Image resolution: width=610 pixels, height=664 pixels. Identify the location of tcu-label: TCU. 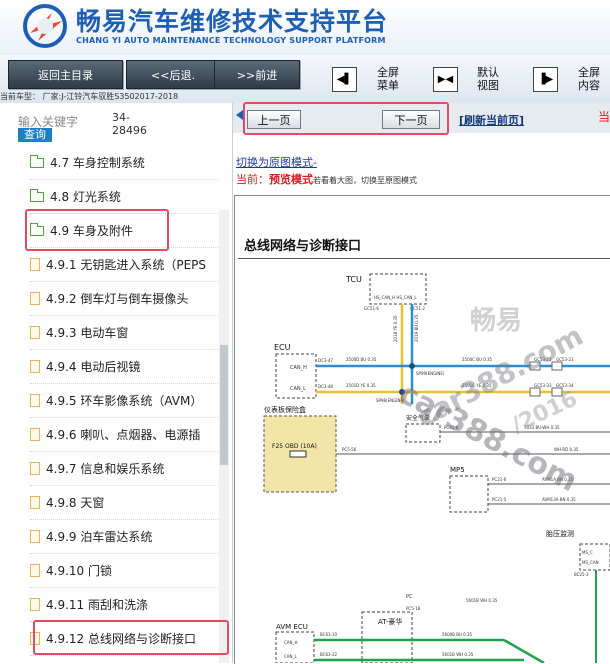
(353, 279).